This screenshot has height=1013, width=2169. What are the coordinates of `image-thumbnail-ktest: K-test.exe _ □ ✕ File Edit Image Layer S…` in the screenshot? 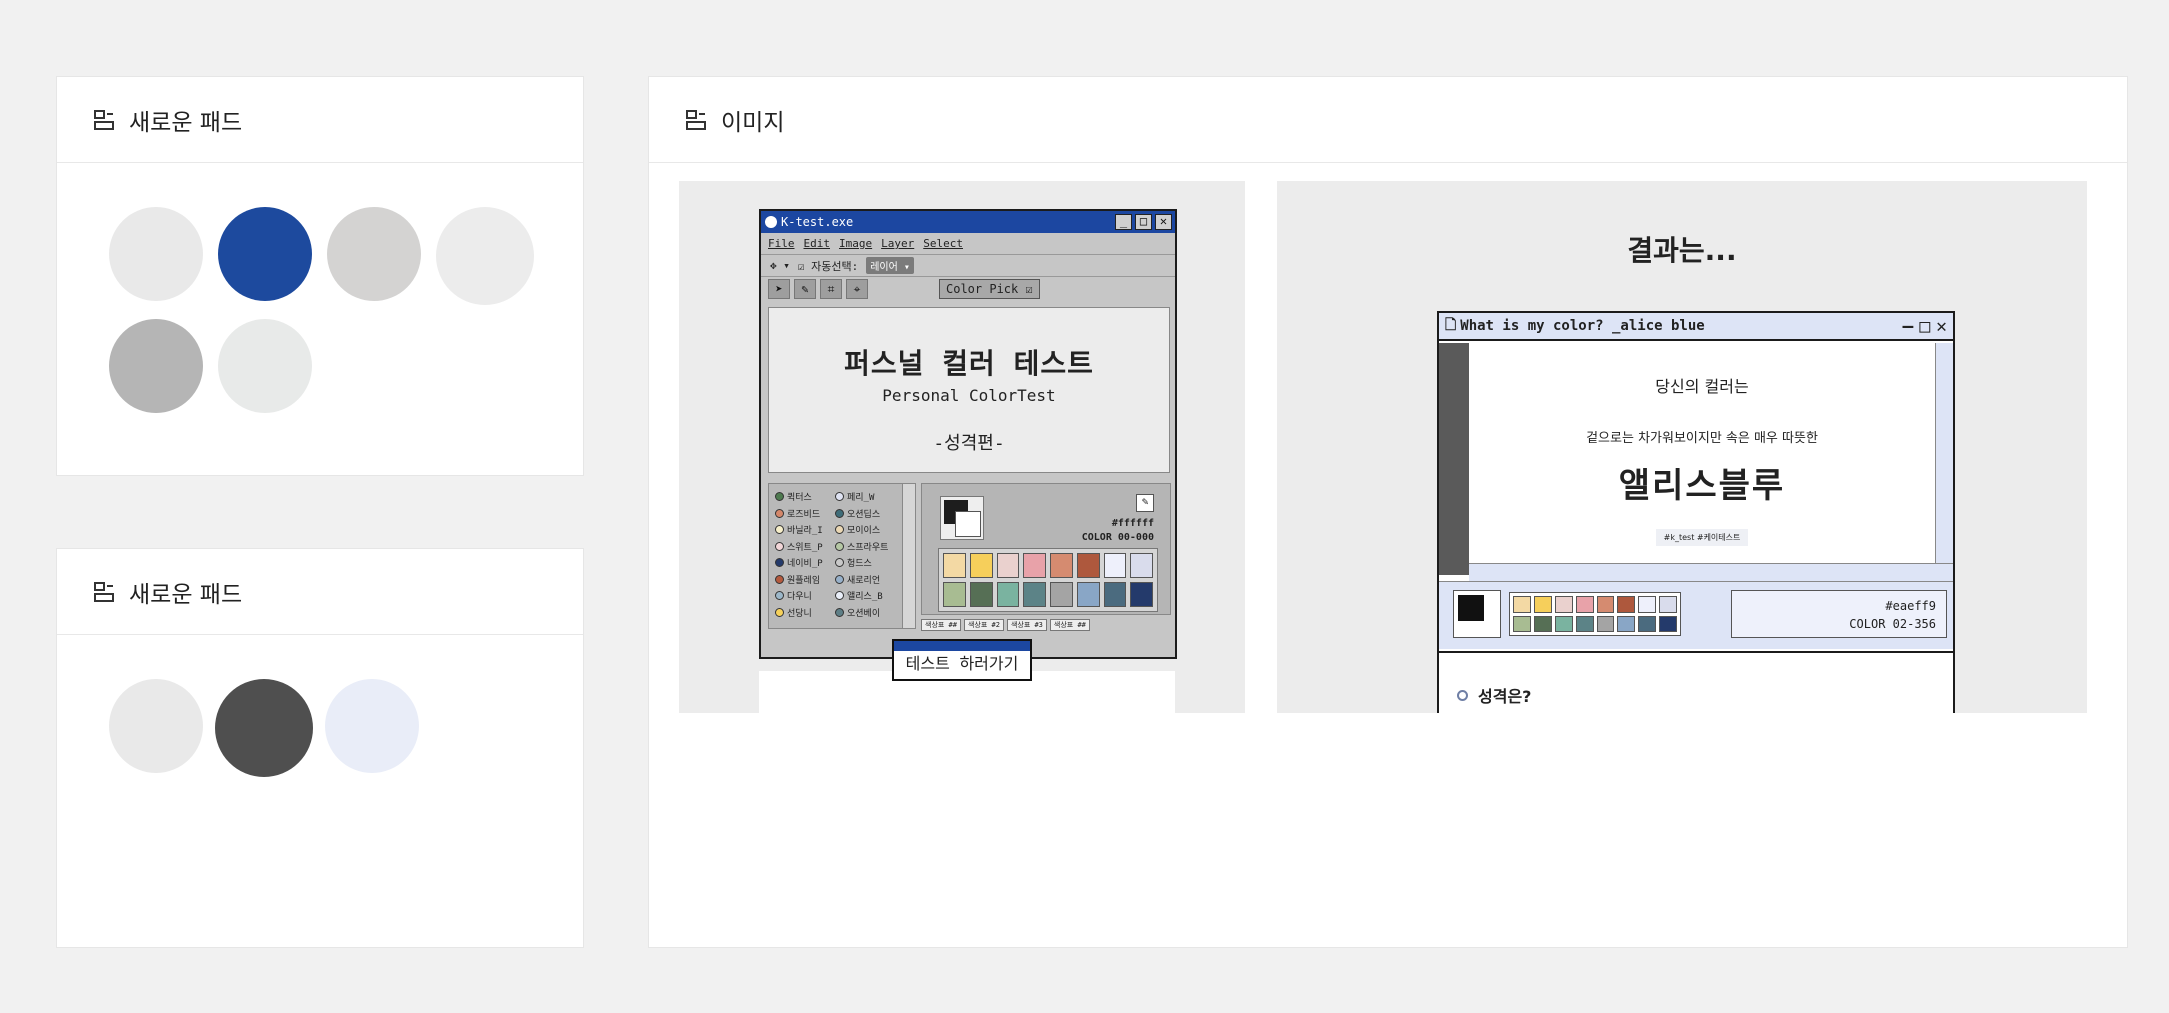 It's located at (962, 447).